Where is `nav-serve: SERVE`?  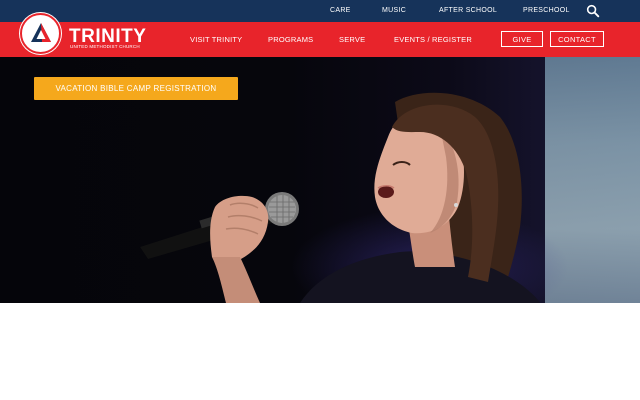 nav-serve: SERVE is located at coordinates (352, 39).